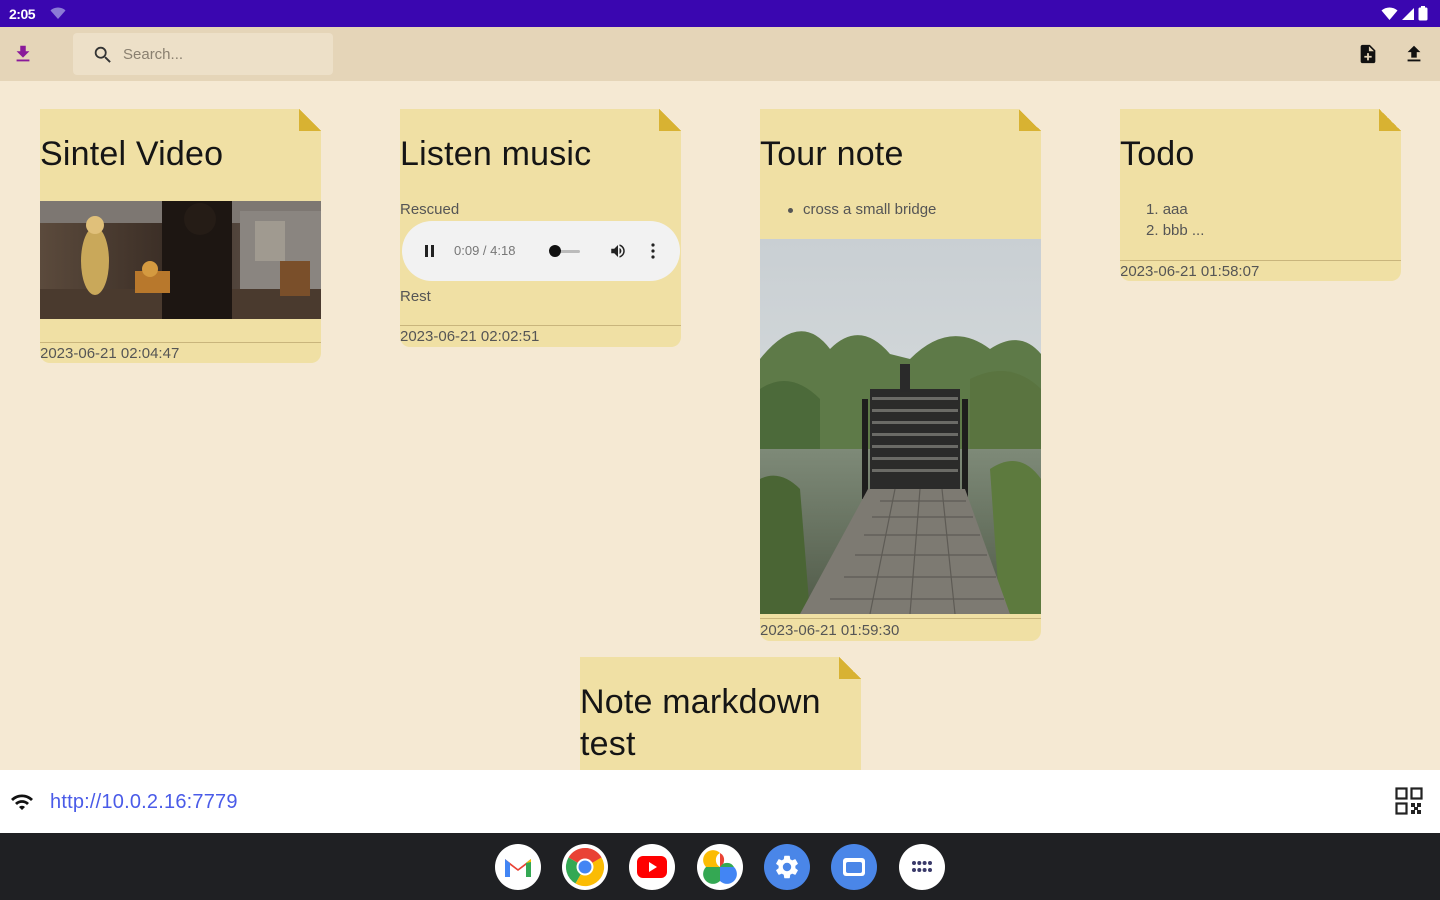  I want to click on bullet-text: cross a small bridge, so click(870, 209).